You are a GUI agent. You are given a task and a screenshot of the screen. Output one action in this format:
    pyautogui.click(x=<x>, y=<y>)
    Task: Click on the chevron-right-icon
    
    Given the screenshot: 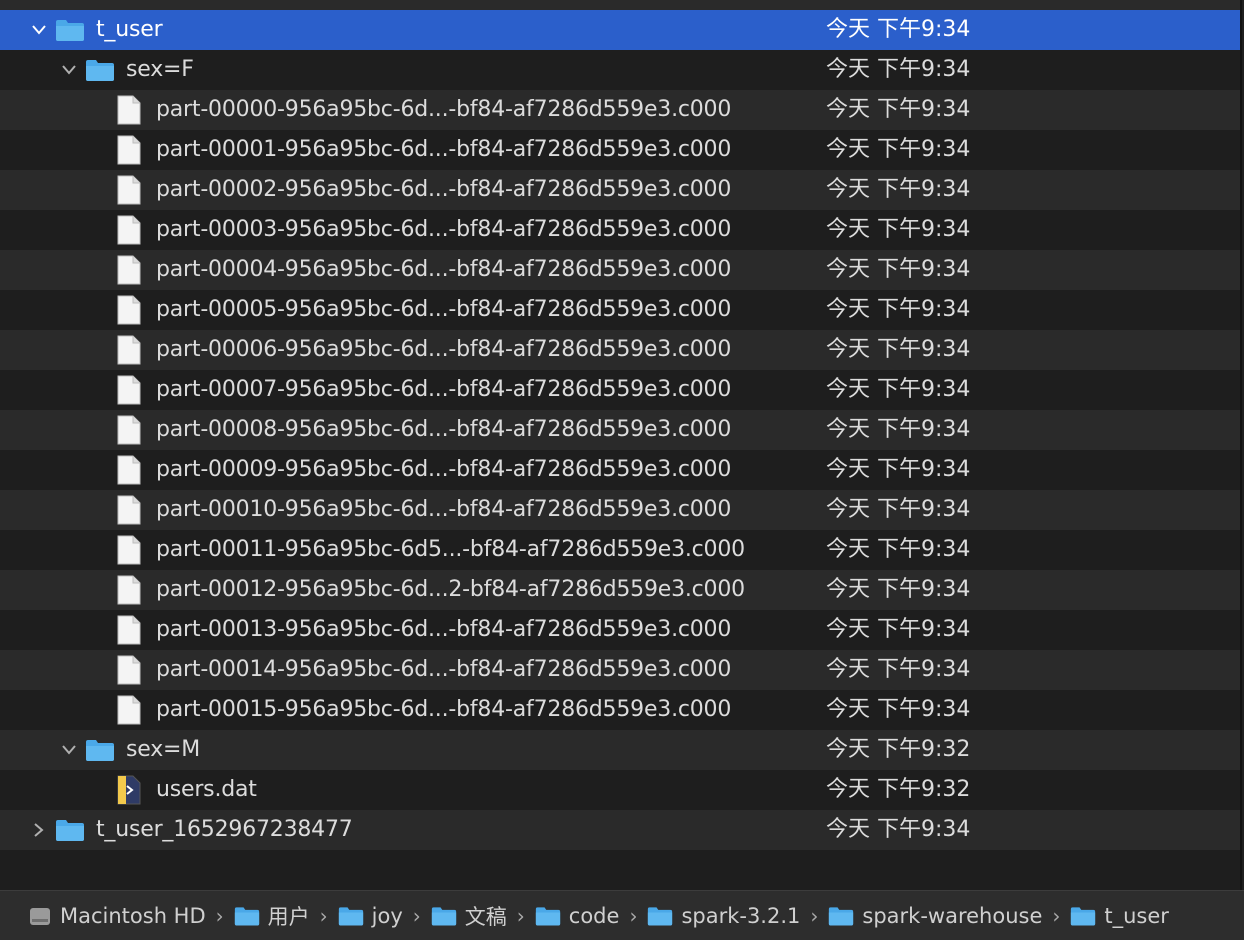 What is the action you would take?
    pyautogui.click(x=39, y=830)
    